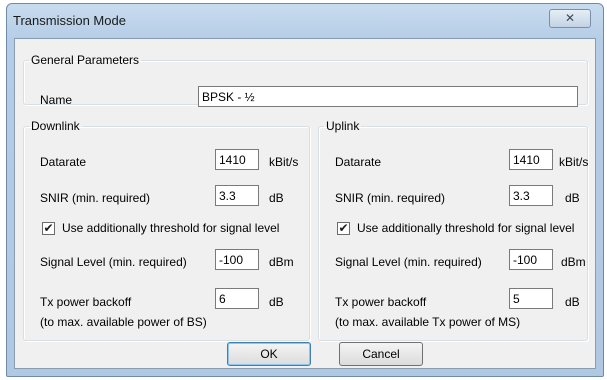 This screenshot has height=380, width=607. Describe the element at coordinates (574, 162) in the screenshot. I see `uplink-datarate-unit: kBit/s` at that location.